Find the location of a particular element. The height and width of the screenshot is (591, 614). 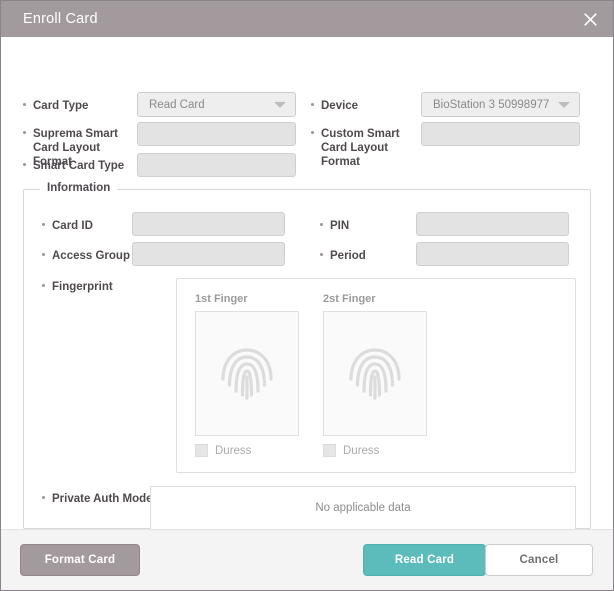

access-group-input is located at coordinates (208, 254).